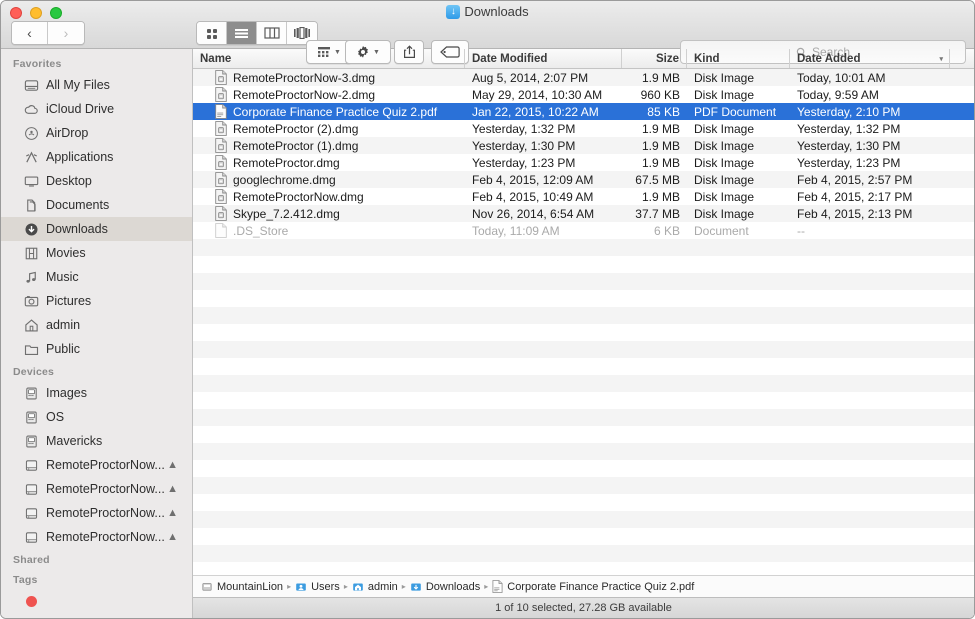 Image resolution: width=975 pixels, height=619 pixels. What do you see at coordinates (738, 58) in the screenshot?
I see `column-header-kind: Kind` at bounding box center [738, 58].